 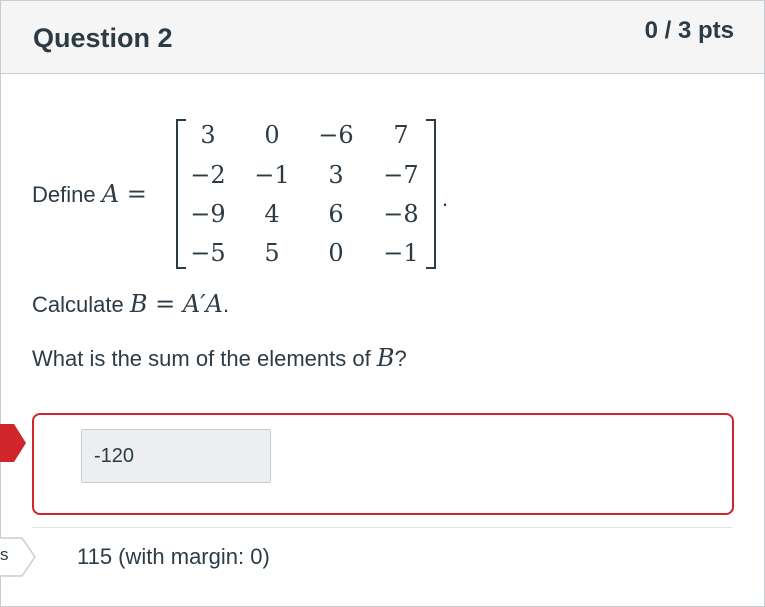 What do you see at coordinates (445, 198) in the screenshot?
I see `matrix-period: .` at bounding box center [445, 198].